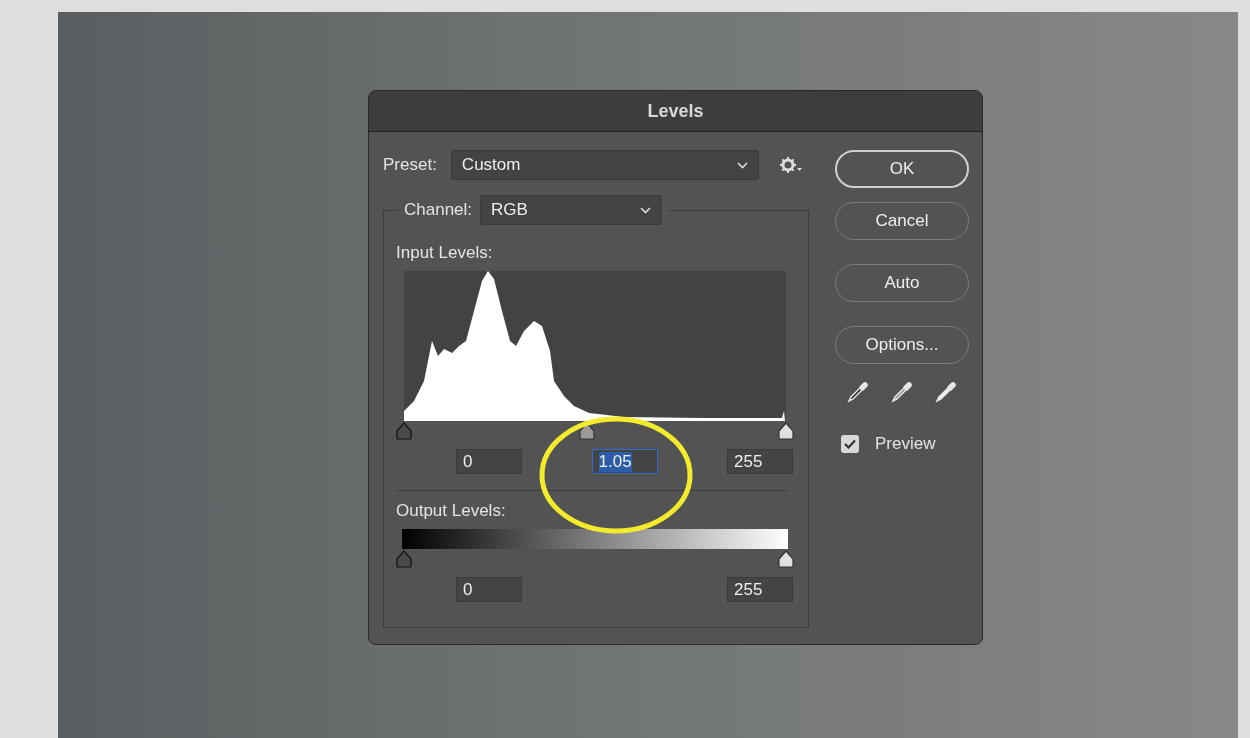 This screenshot has width=1250, height=738. I want to click on dialog-title: Levels, so click(675, 111).